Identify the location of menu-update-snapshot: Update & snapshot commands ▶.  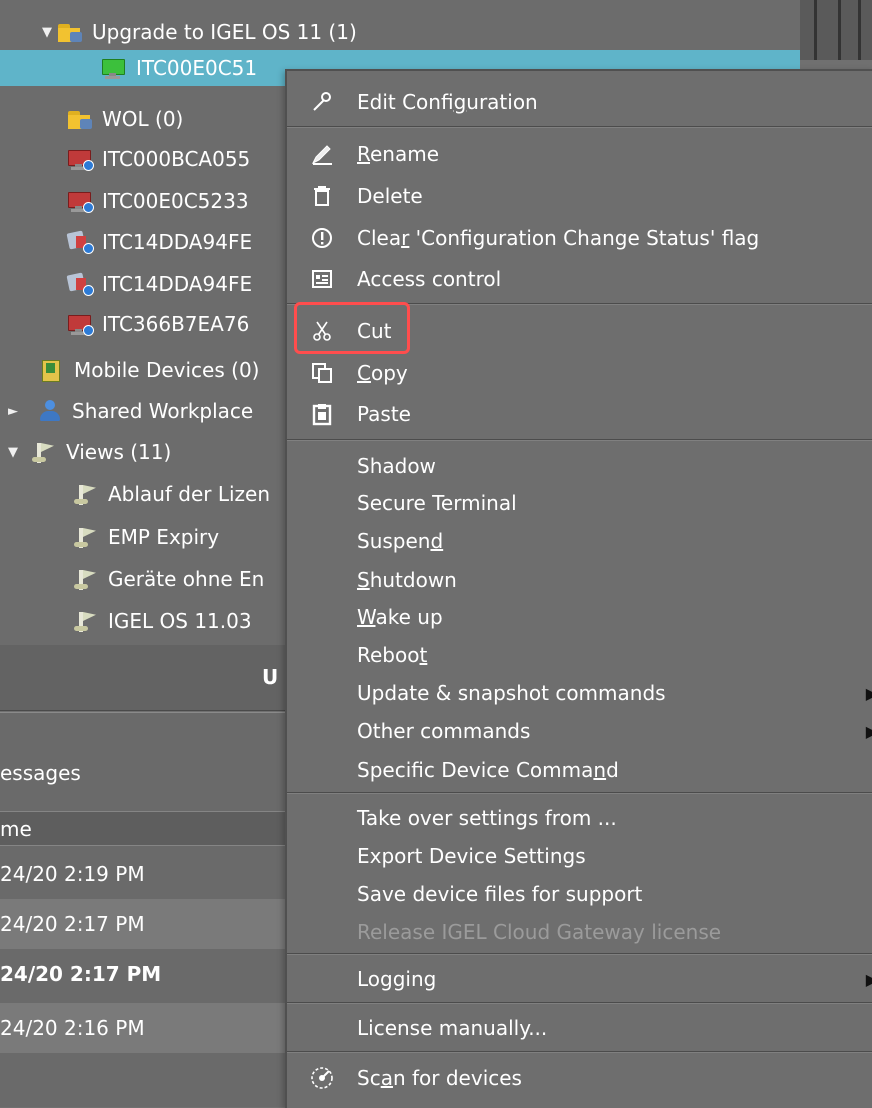
(579, 693).